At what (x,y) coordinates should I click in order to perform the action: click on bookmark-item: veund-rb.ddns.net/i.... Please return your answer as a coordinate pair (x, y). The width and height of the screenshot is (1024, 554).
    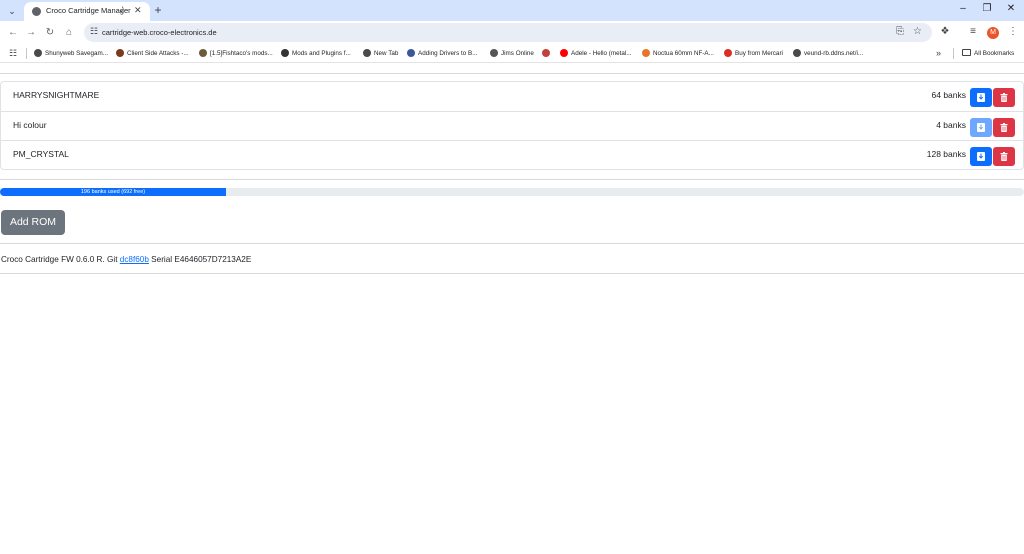
    Looking at the image, I should click on (828, 53).